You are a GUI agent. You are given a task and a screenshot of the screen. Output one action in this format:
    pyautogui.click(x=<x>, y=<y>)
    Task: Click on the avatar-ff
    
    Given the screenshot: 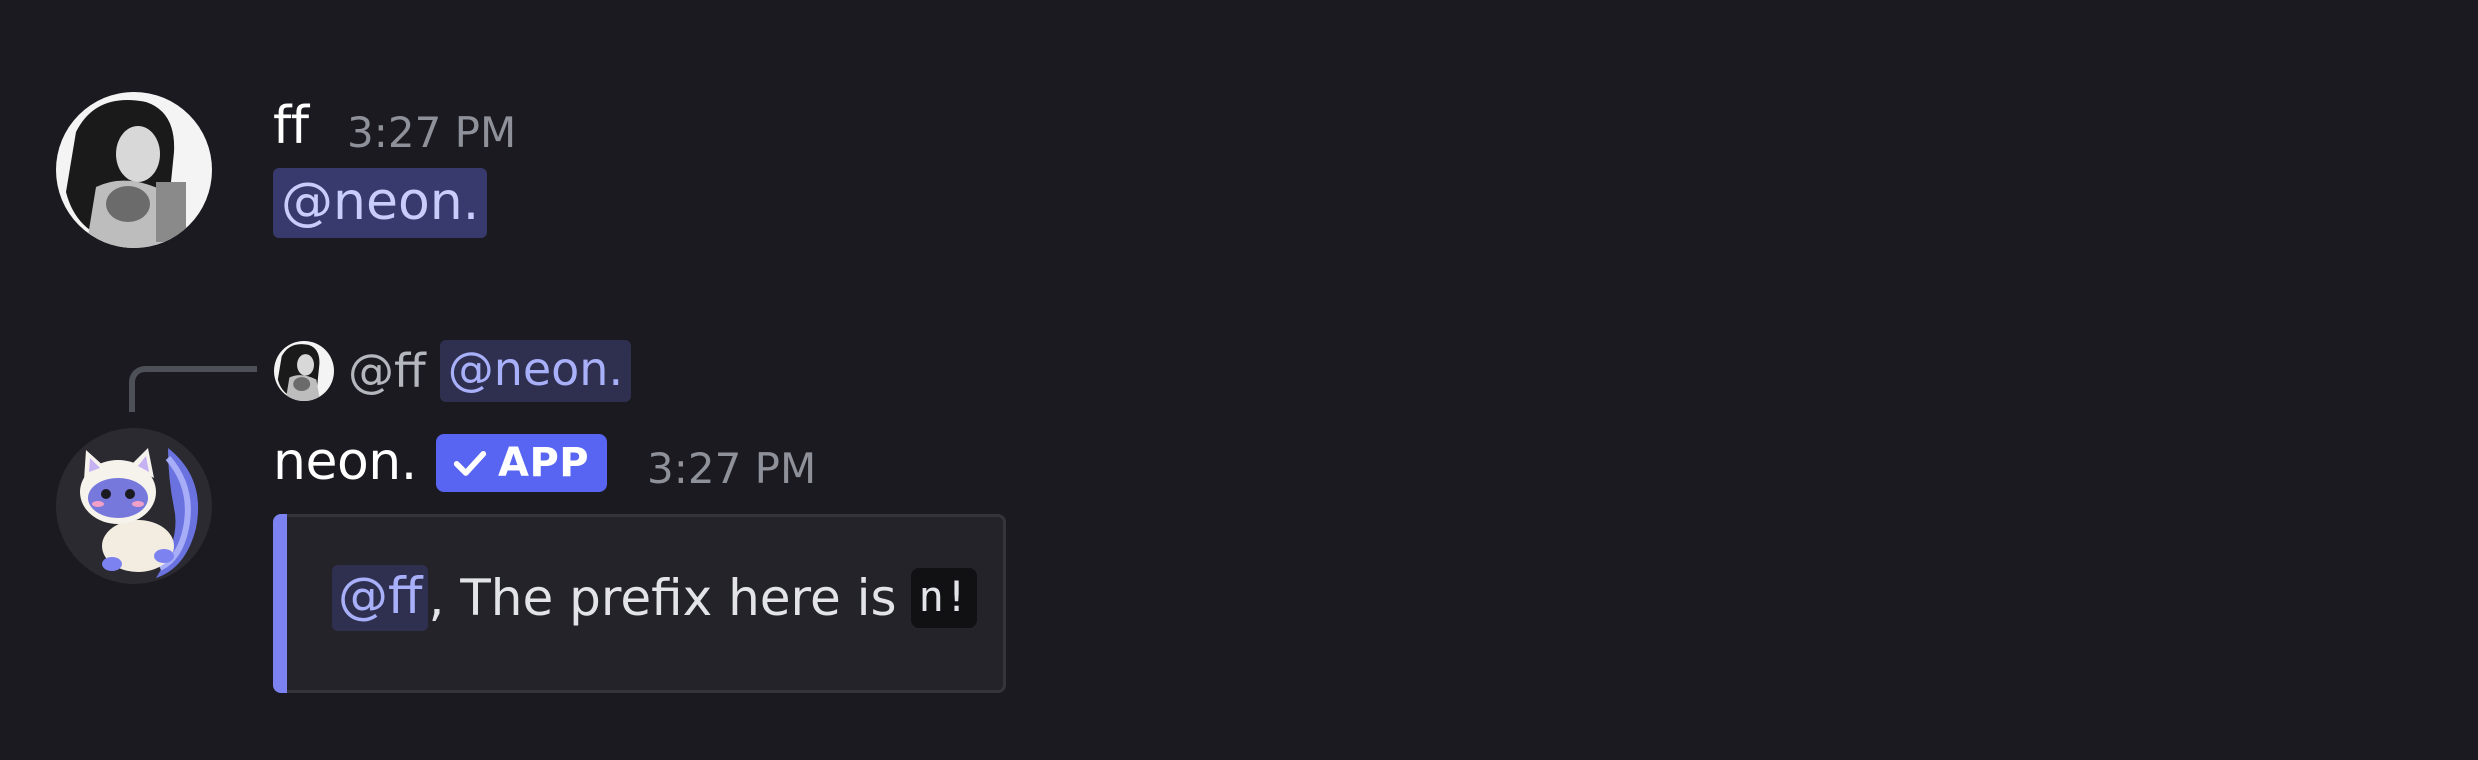 What is the action you would take?
    pyautogui.click(x=134, y=170)
    